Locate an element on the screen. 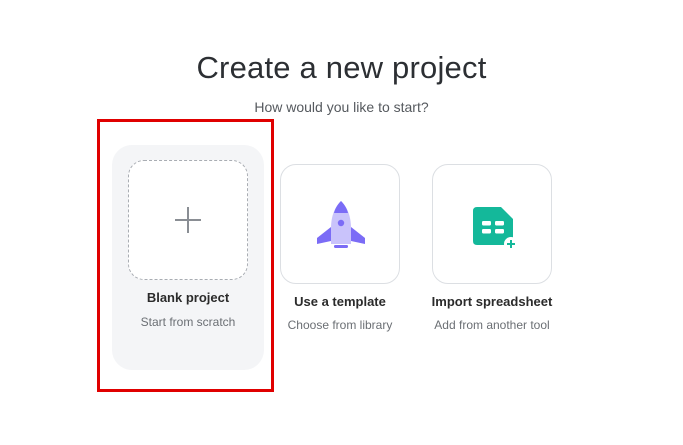 Image resolution: width=683 pixels, height=445 pixels. import-spreadsheet-text: Import spreadsheet Add from another tool is located at coordinates (492, 319).